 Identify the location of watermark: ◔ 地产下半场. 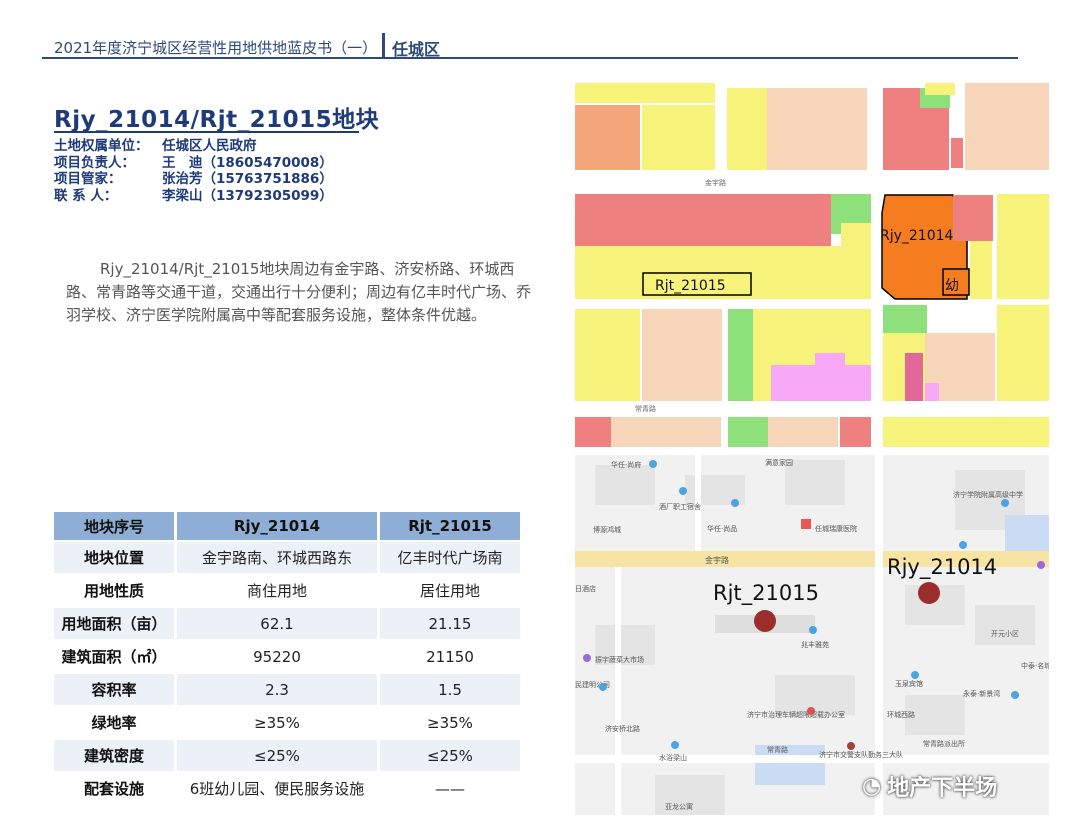
(929, 786).